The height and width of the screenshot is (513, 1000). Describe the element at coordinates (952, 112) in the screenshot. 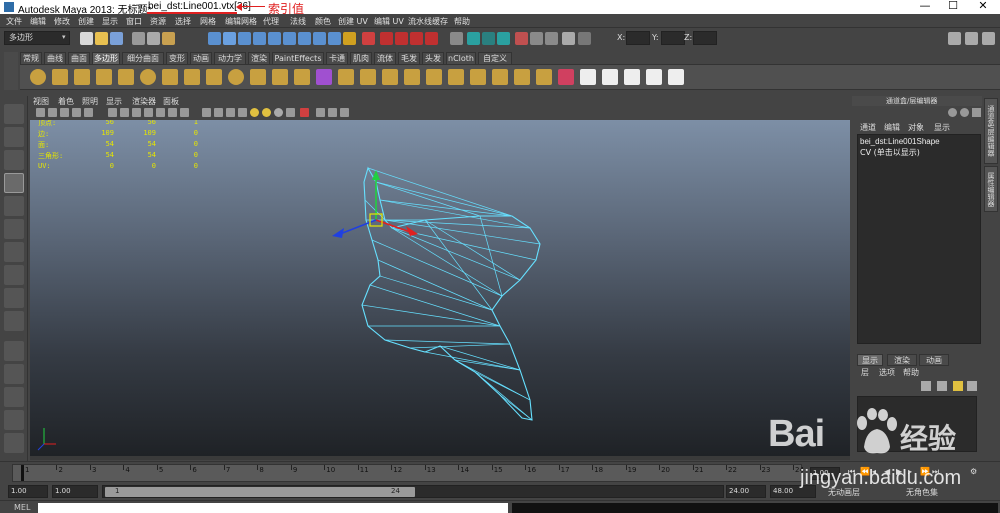

I see `help-icon` at that location.